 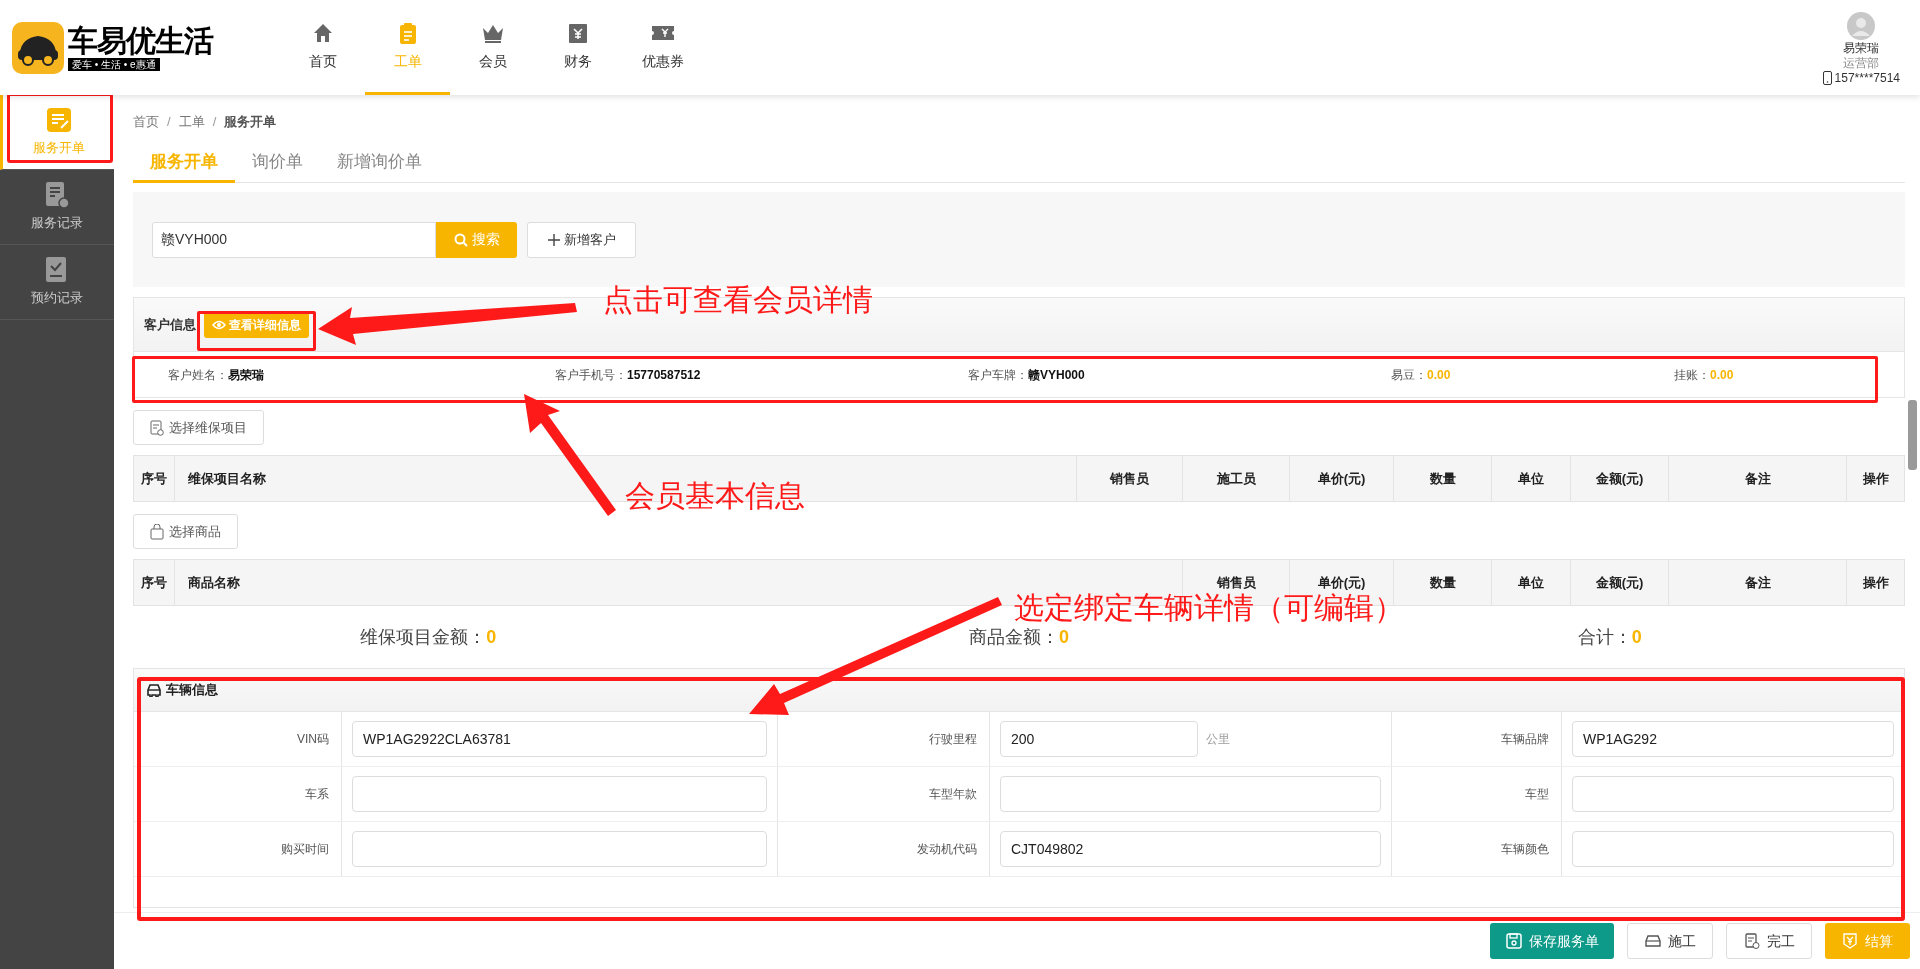 I want to click on nav-tab: 首页, so click(x=322, y=47).